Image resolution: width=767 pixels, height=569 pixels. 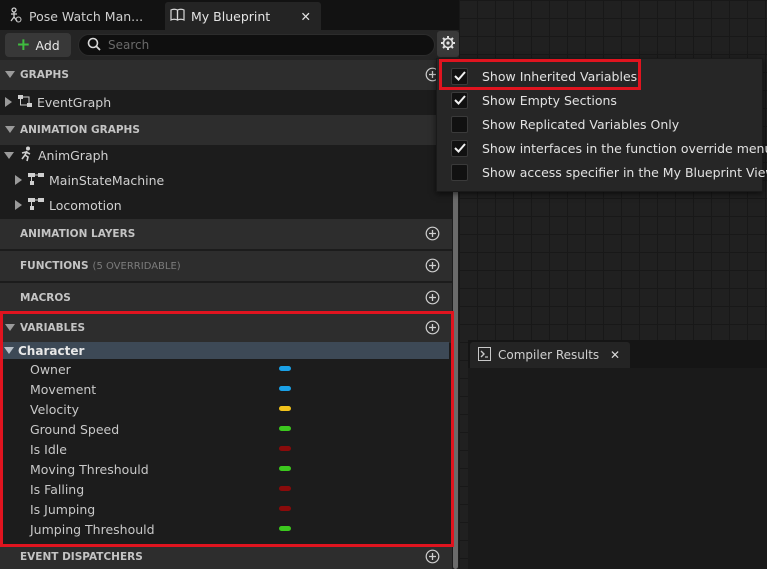 I want to click on variable-name: Velocity, so click(x=55, y=409).